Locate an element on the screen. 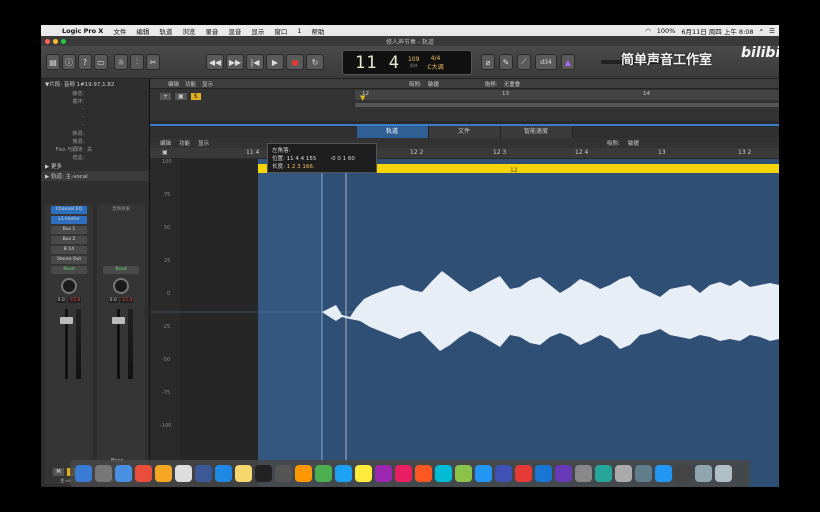 This screenshot has width=820, height=512. tracks-ruler: 12 13 14 ▼ is located at coordinates (567, 96).